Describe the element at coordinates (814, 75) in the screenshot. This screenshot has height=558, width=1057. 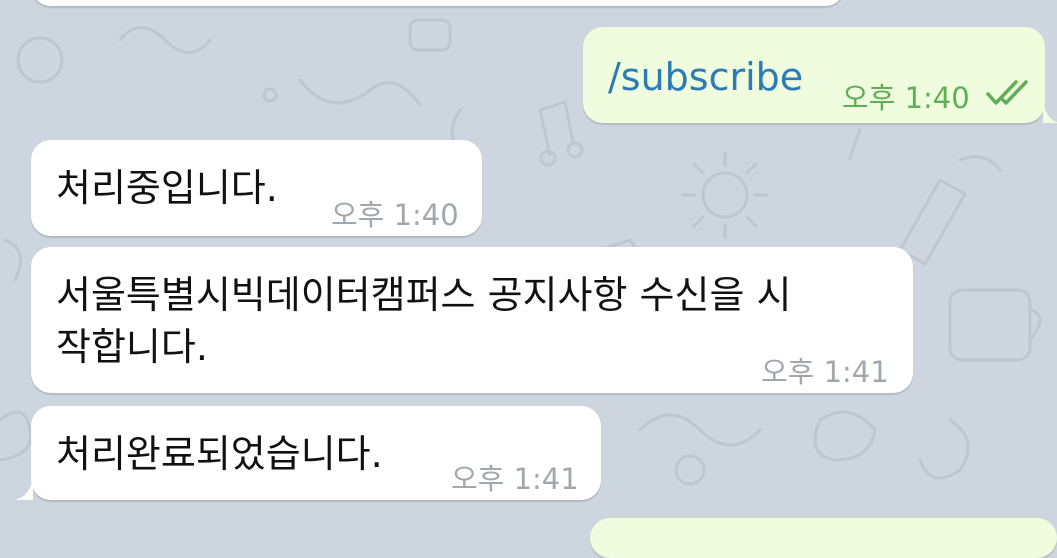
I see `outgoing-message-bubble: /subscribe 오후 1:40` at that location.